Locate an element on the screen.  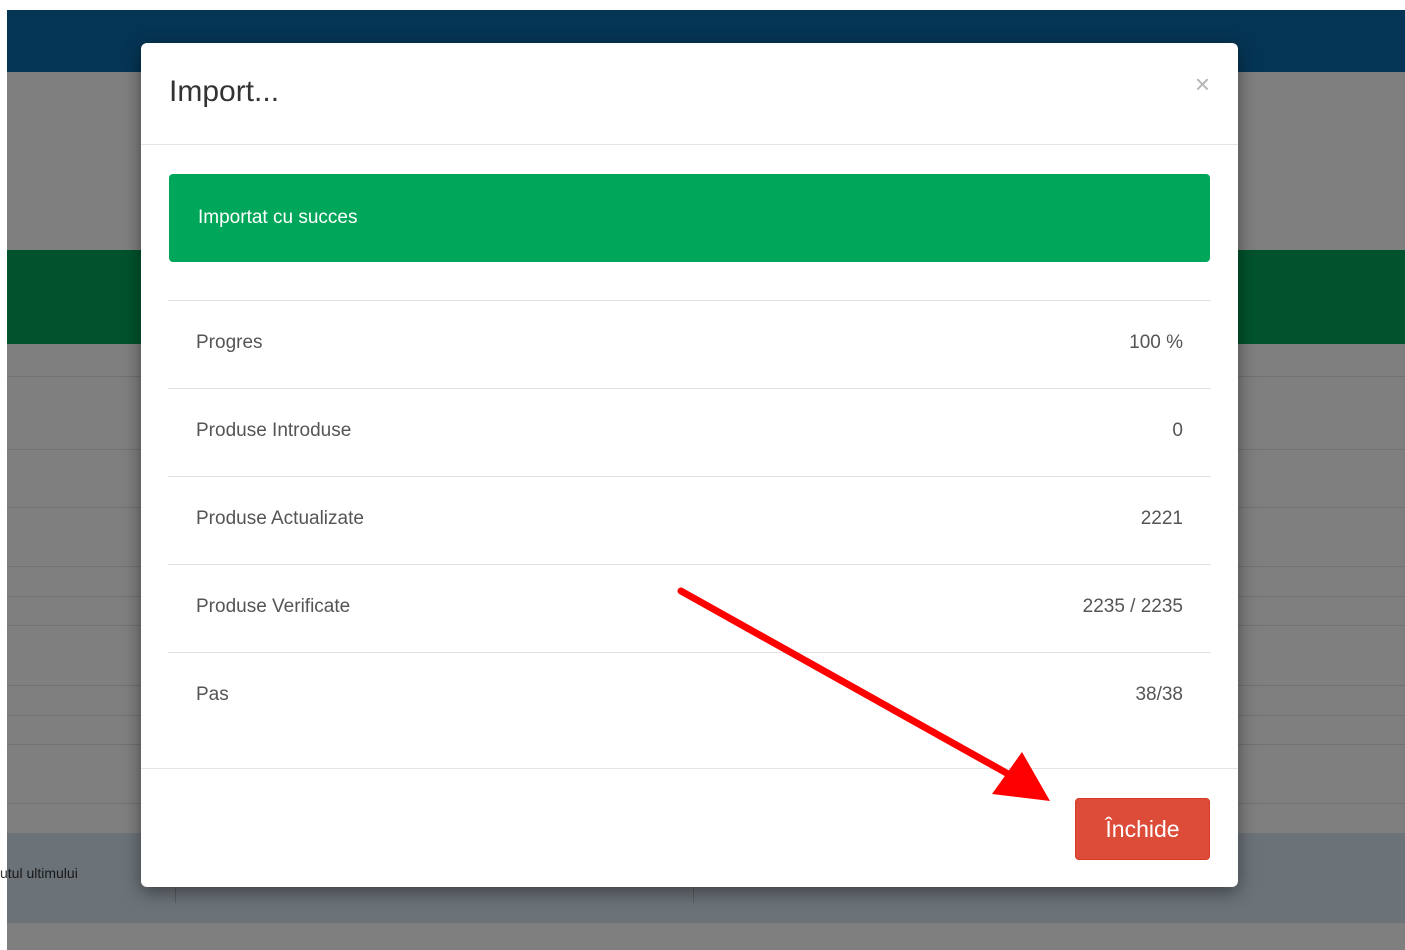
stat-label: Pas is located at coordinates (212, 694).